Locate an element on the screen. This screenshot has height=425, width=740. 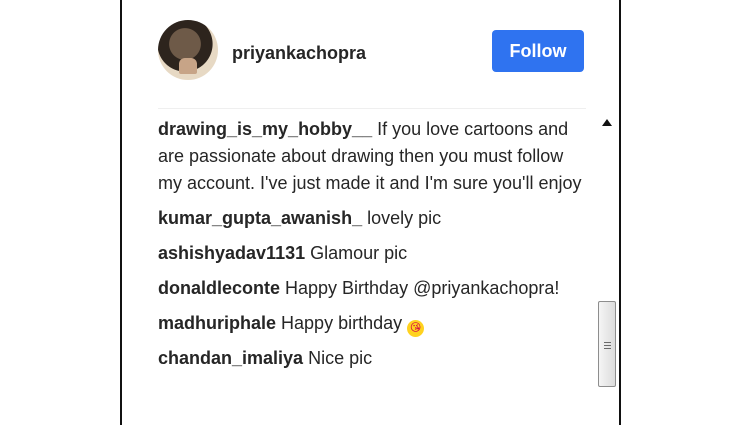
scroll-thumb is located at coordinates (607, 344).